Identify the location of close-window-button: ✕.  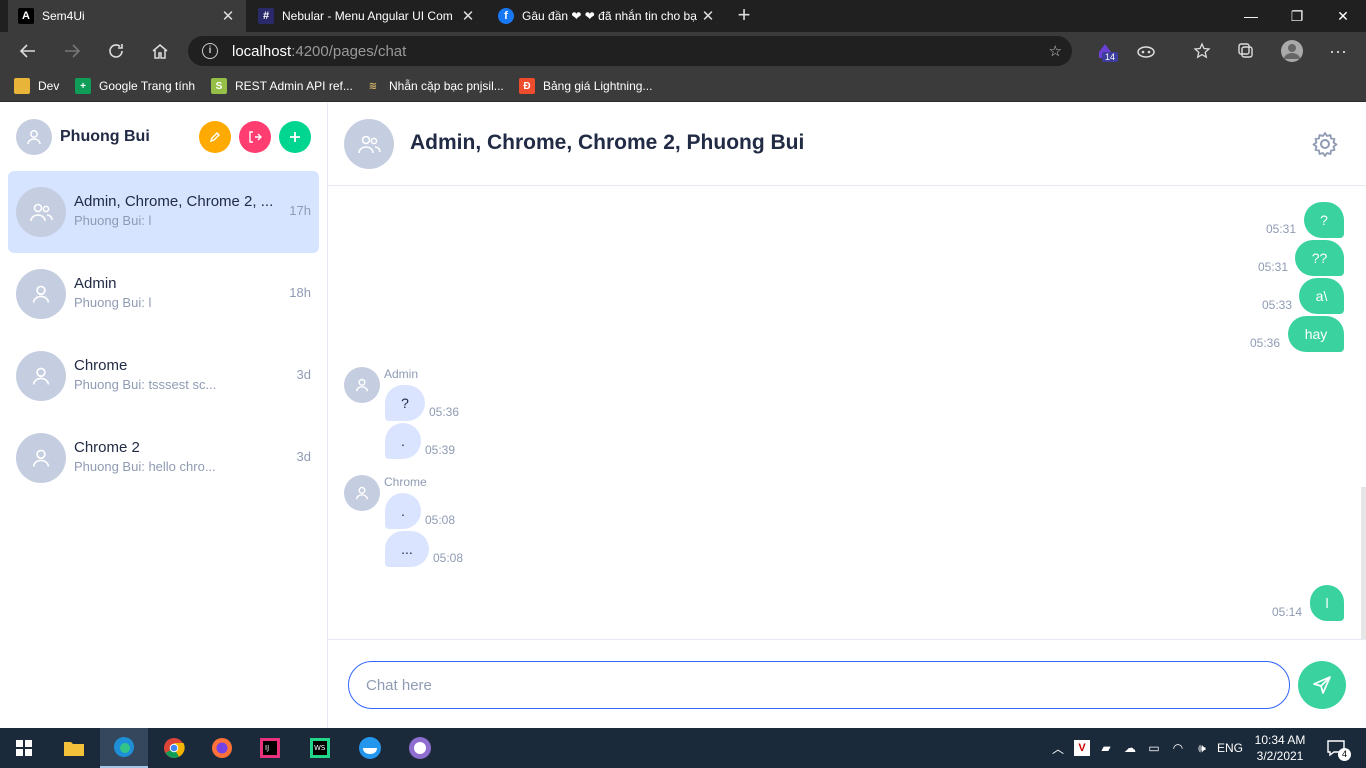
(1343, 16).